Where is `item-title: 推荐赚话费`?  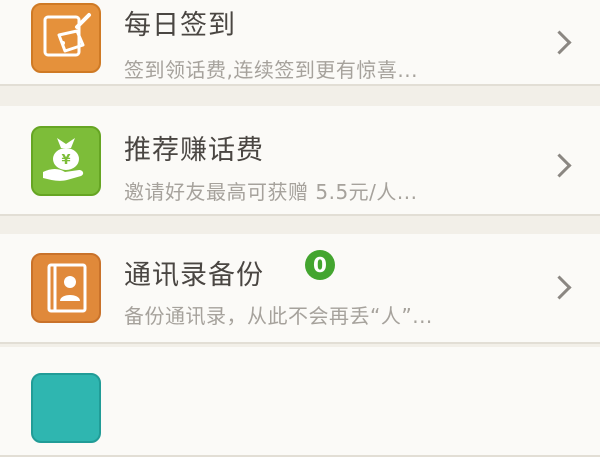
item-title: 推荐赚话费 is located at coordinates (194, 150).